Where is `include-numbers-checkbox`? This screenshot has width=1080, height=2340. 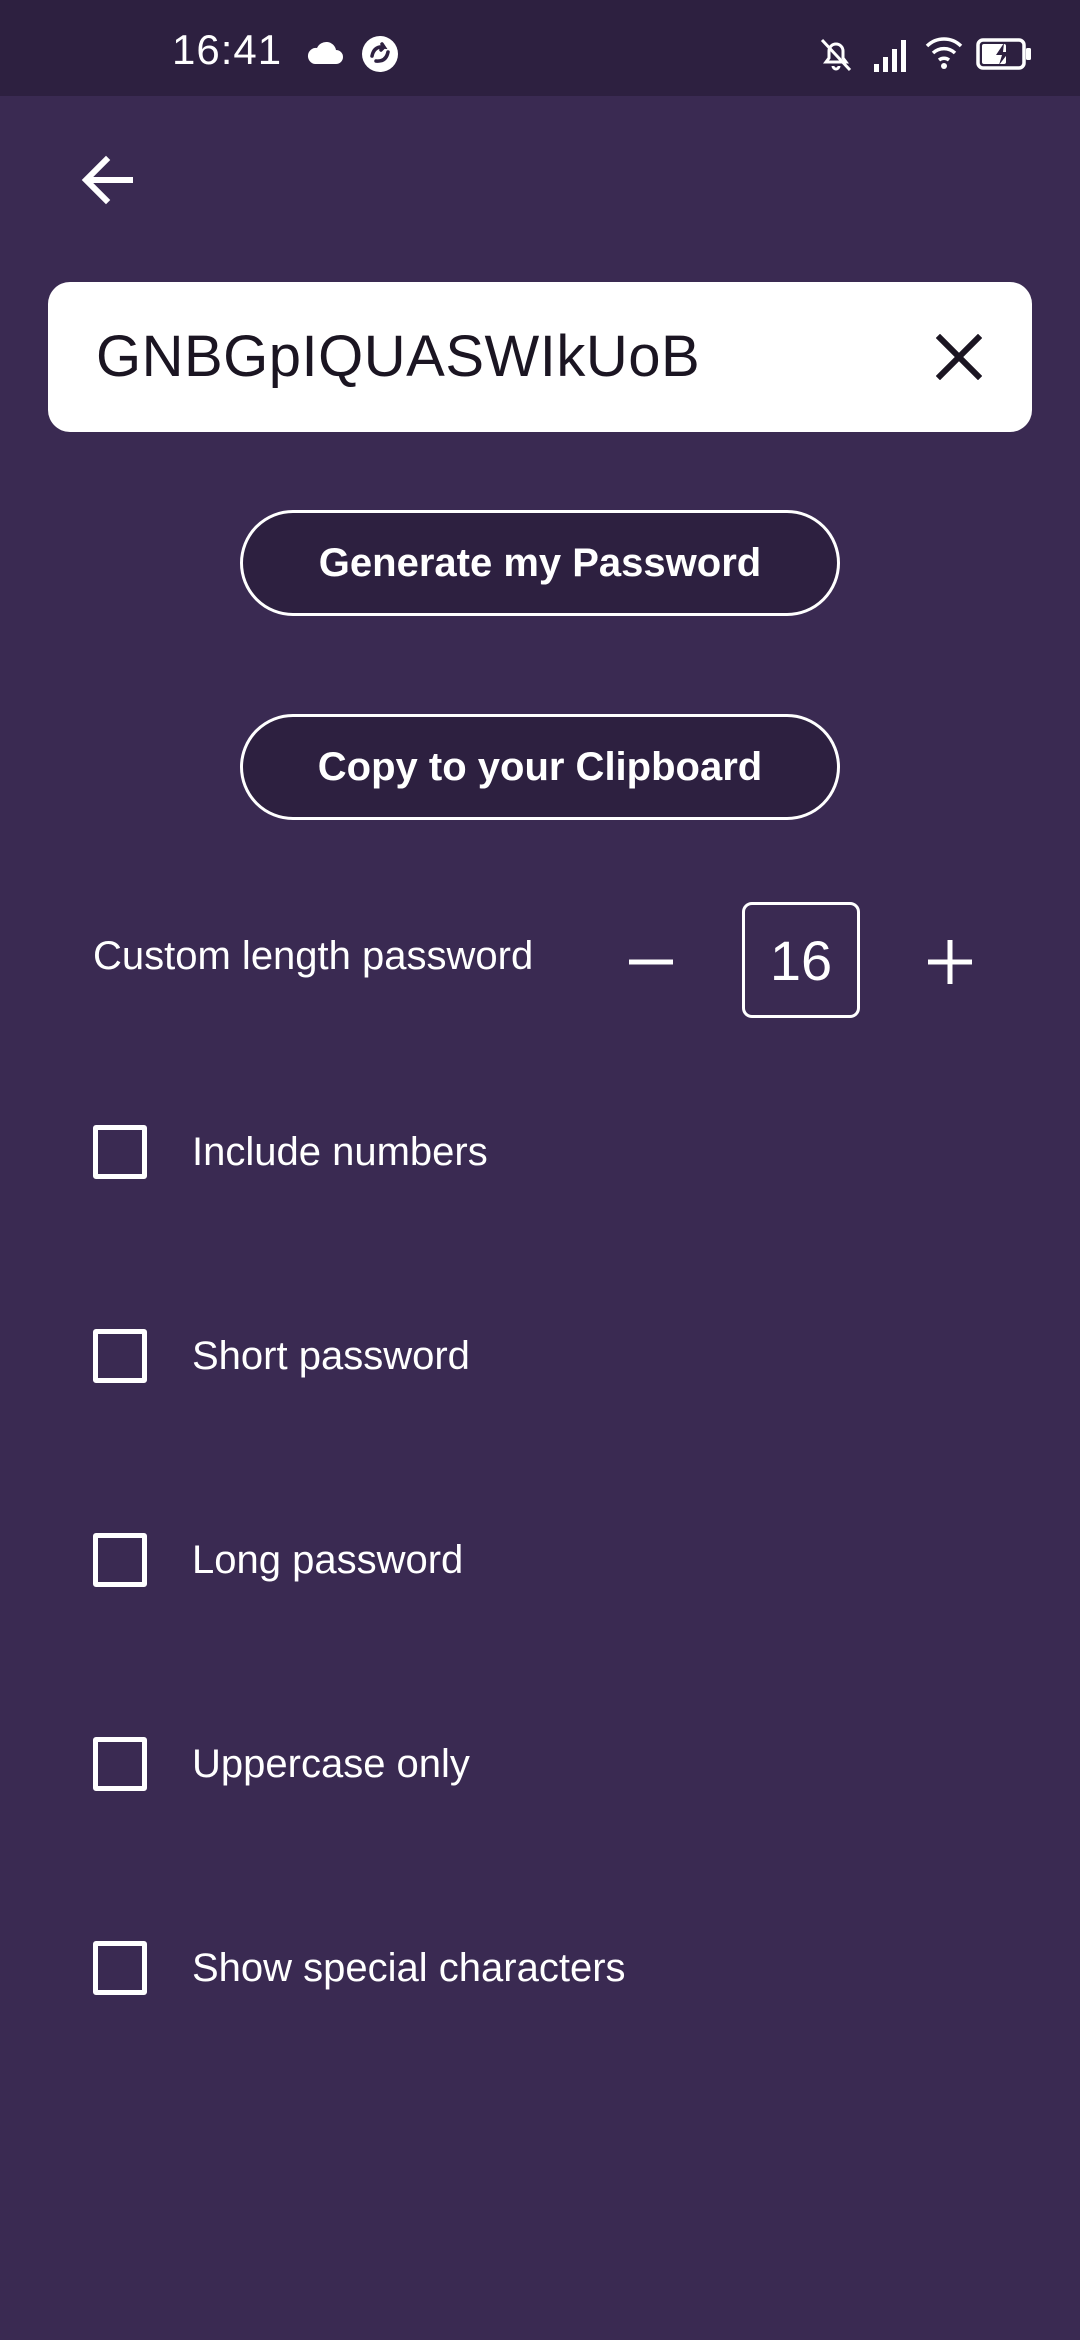 include-numbers-checkbox is located at coordinates (120, 1152).